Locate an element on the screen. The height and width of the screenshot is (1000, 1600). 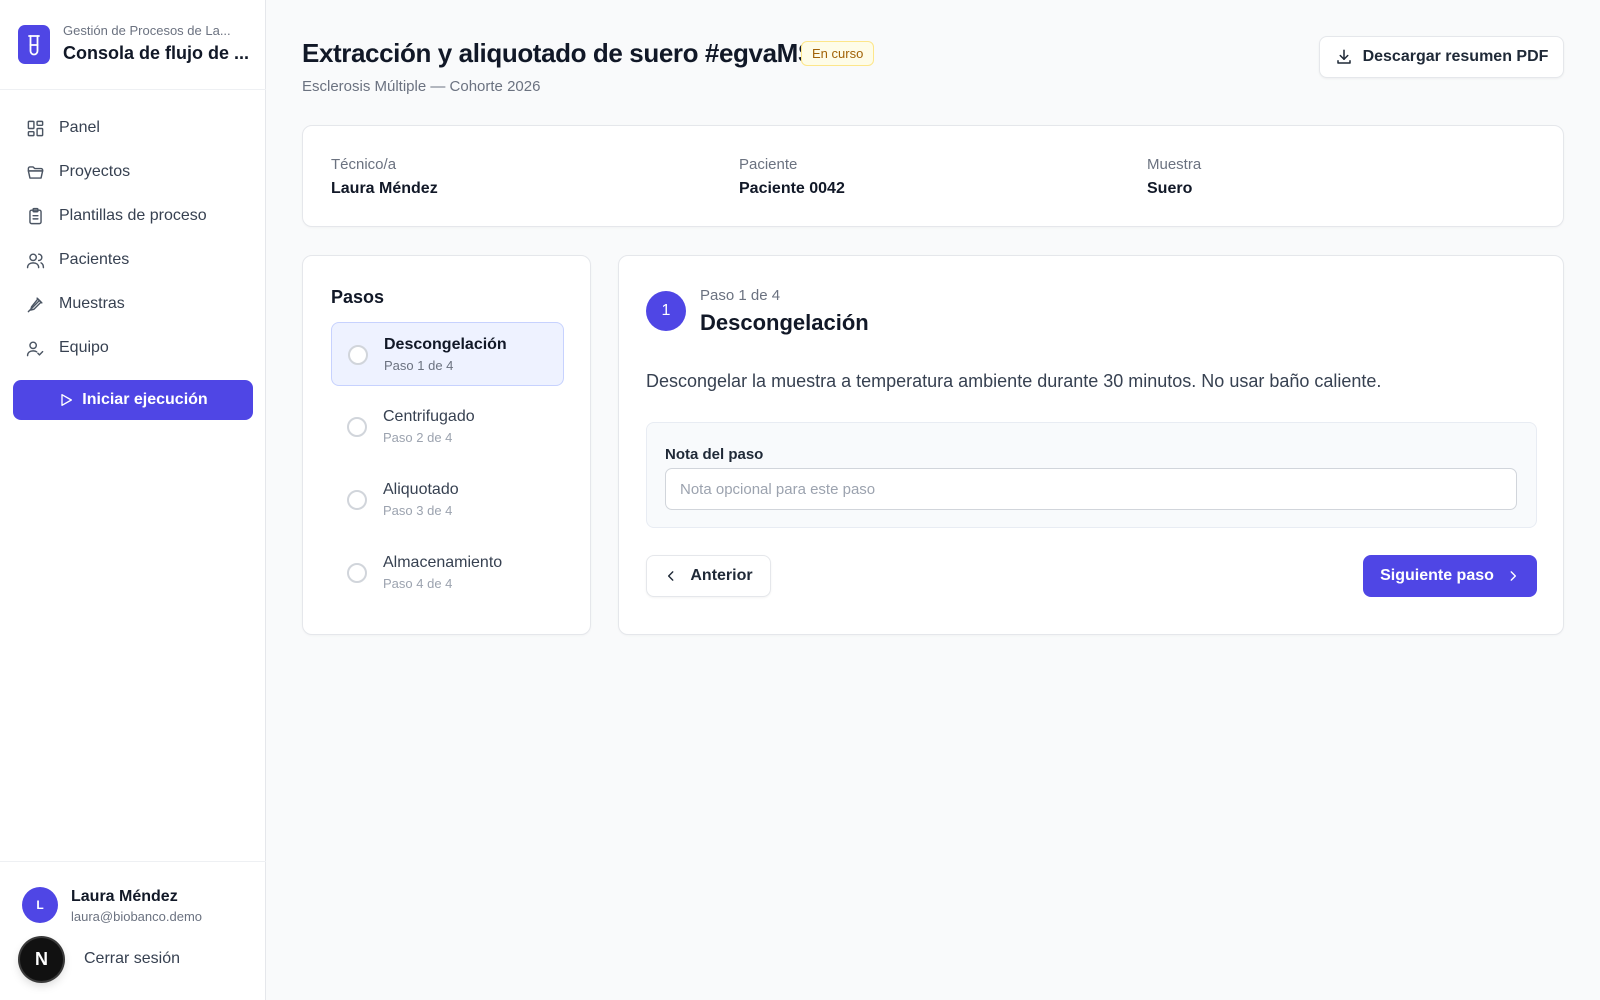
sidebar-item-label: Plantillas de proceso is located at coordinates (133, 215).